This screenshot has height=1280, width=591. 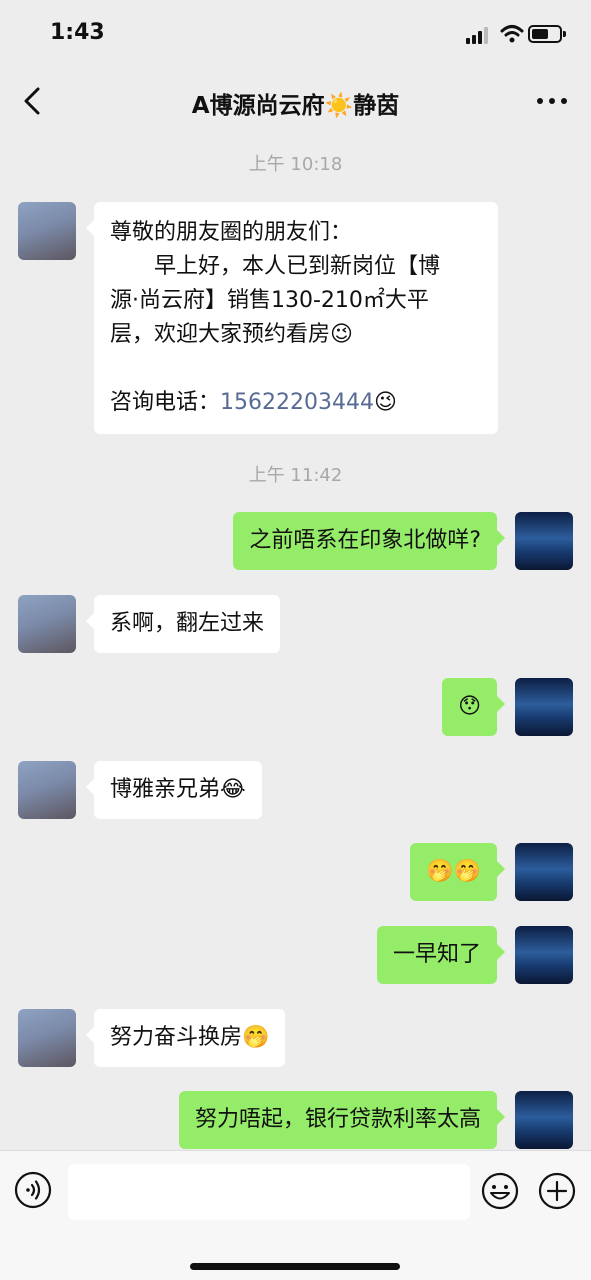 What do you see at coordinates (552, 101) in the screenshot?
I see `more-options-icon` at bounding box center [552, 101].